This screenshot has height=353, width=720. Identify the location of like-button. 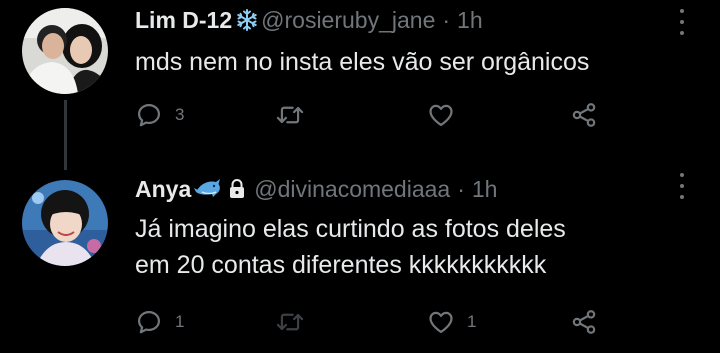
(447, 115).